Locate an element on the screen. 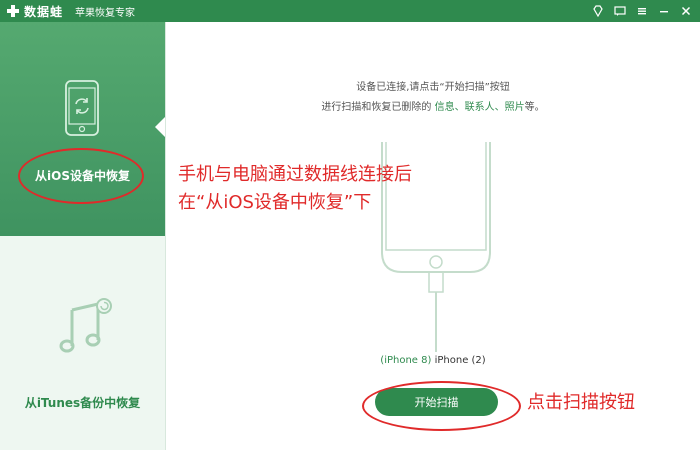  frog-logo-icon is located at coordinates (13, 11).